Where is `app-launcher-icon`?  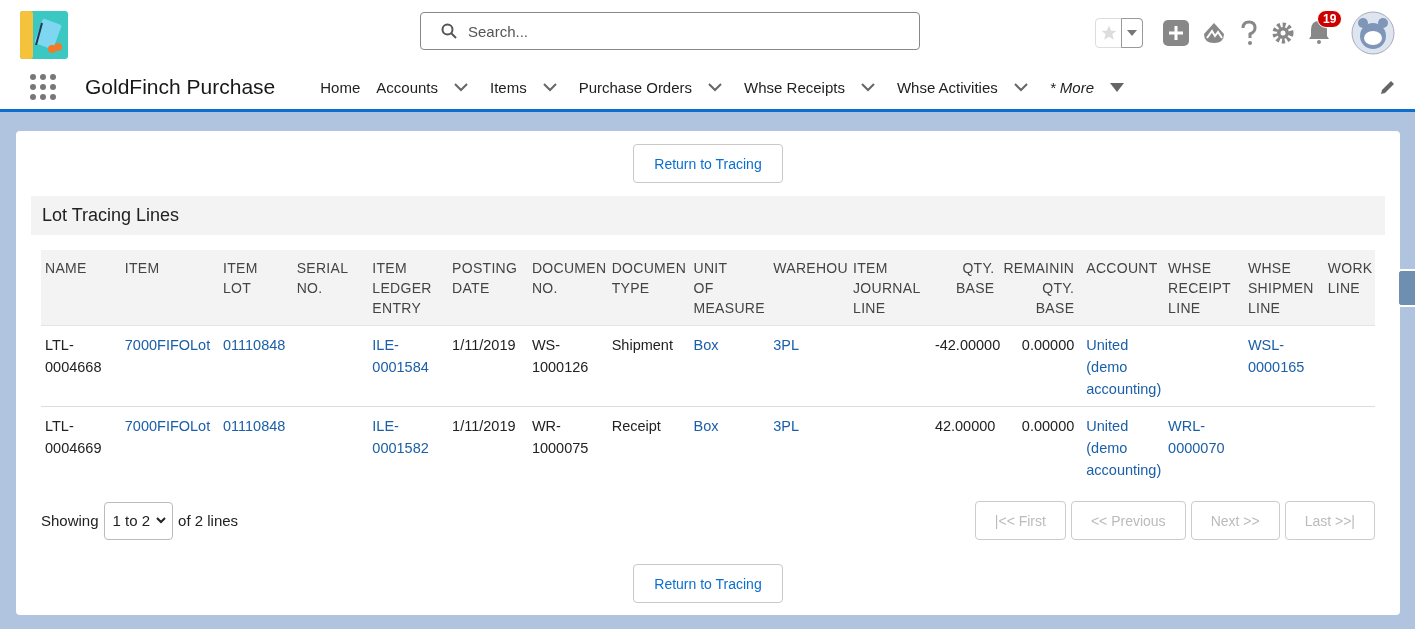
app-launcher-icon is located at coordinates (43, 87).